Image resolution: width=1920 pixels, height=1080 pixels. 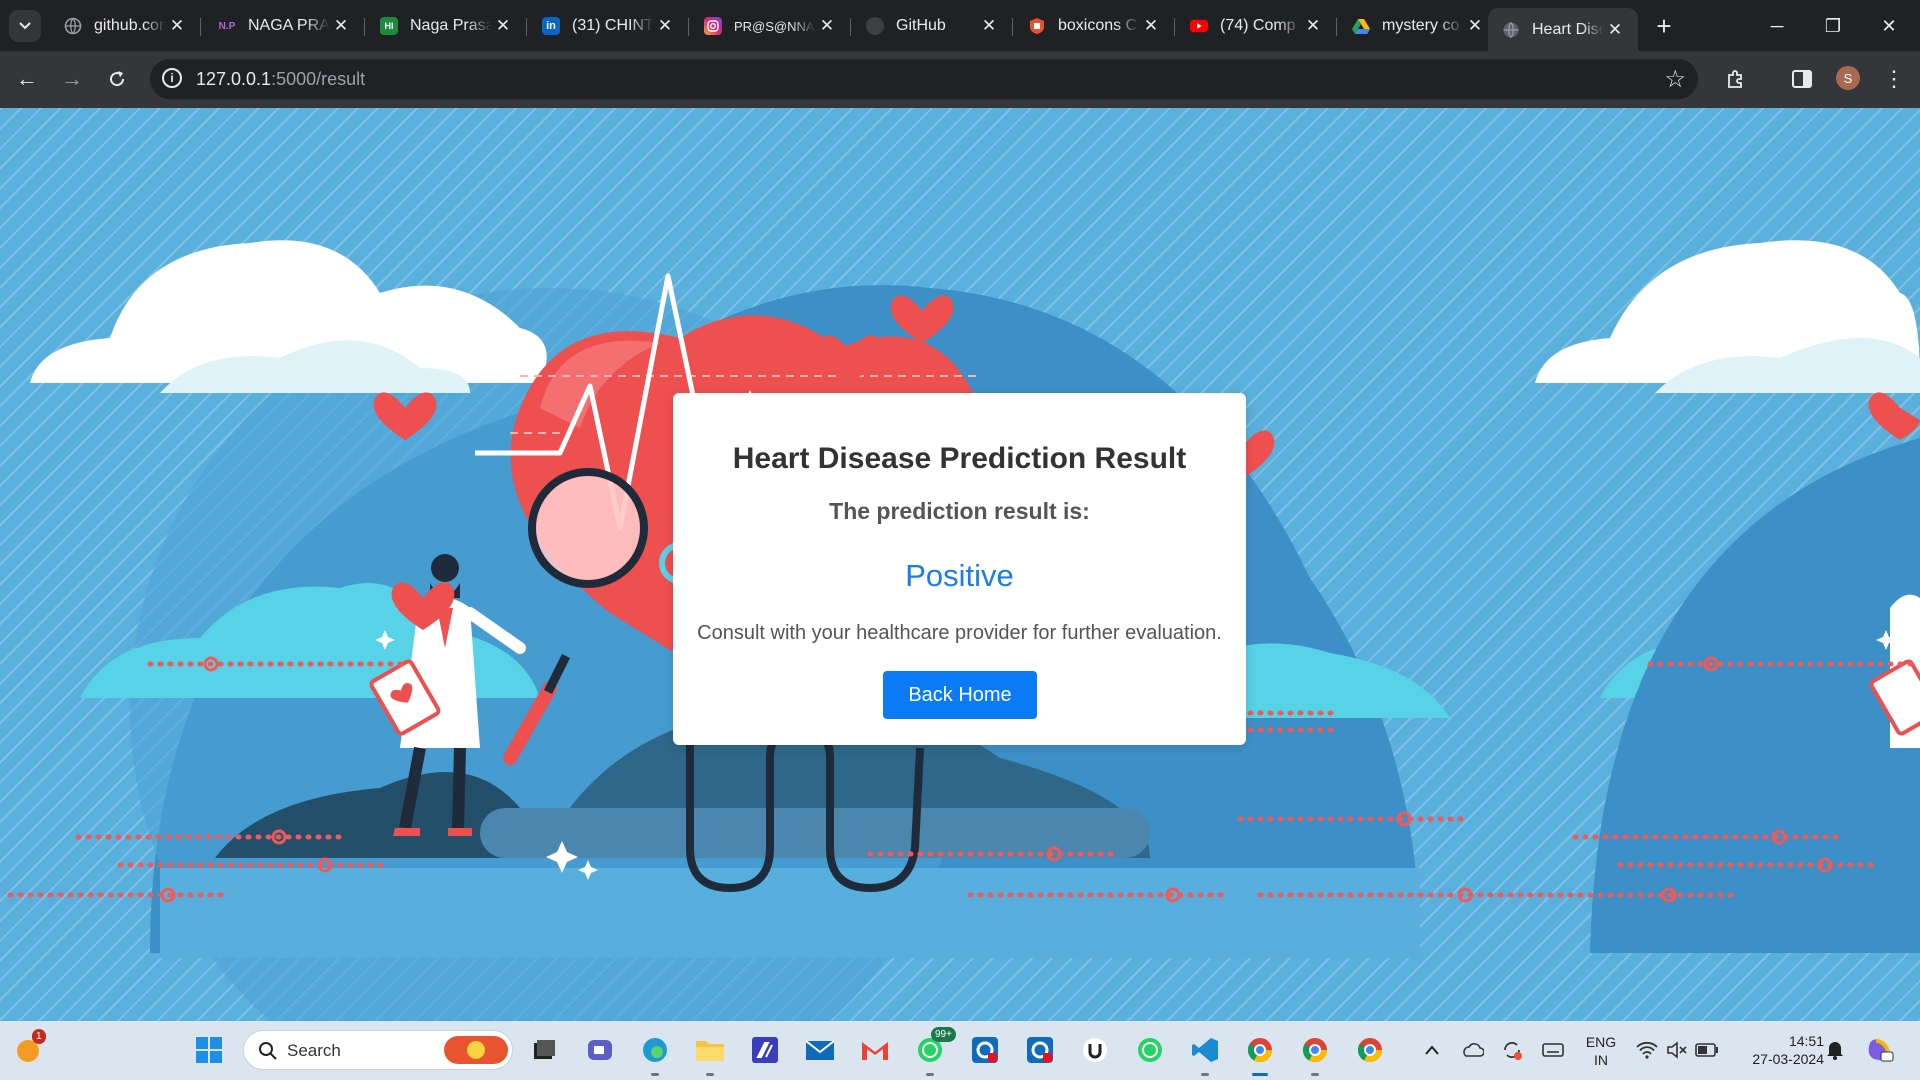 I want to click on menu-icon: ⋮, so click(x=1894, y=79).